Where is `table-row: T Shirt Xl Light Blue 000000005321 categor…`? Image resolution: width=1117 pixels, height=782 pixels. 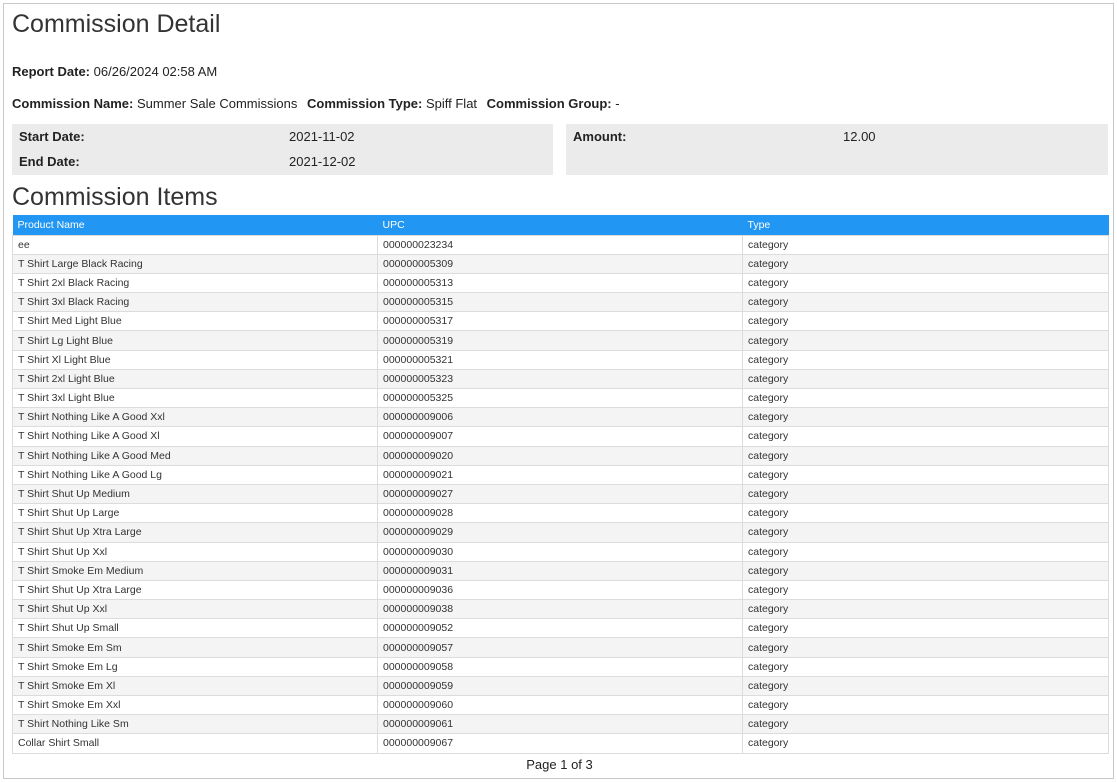
table-row: T Shirt Xl Light Blue 000000005321 categor… is located at coordinates (560, 359).